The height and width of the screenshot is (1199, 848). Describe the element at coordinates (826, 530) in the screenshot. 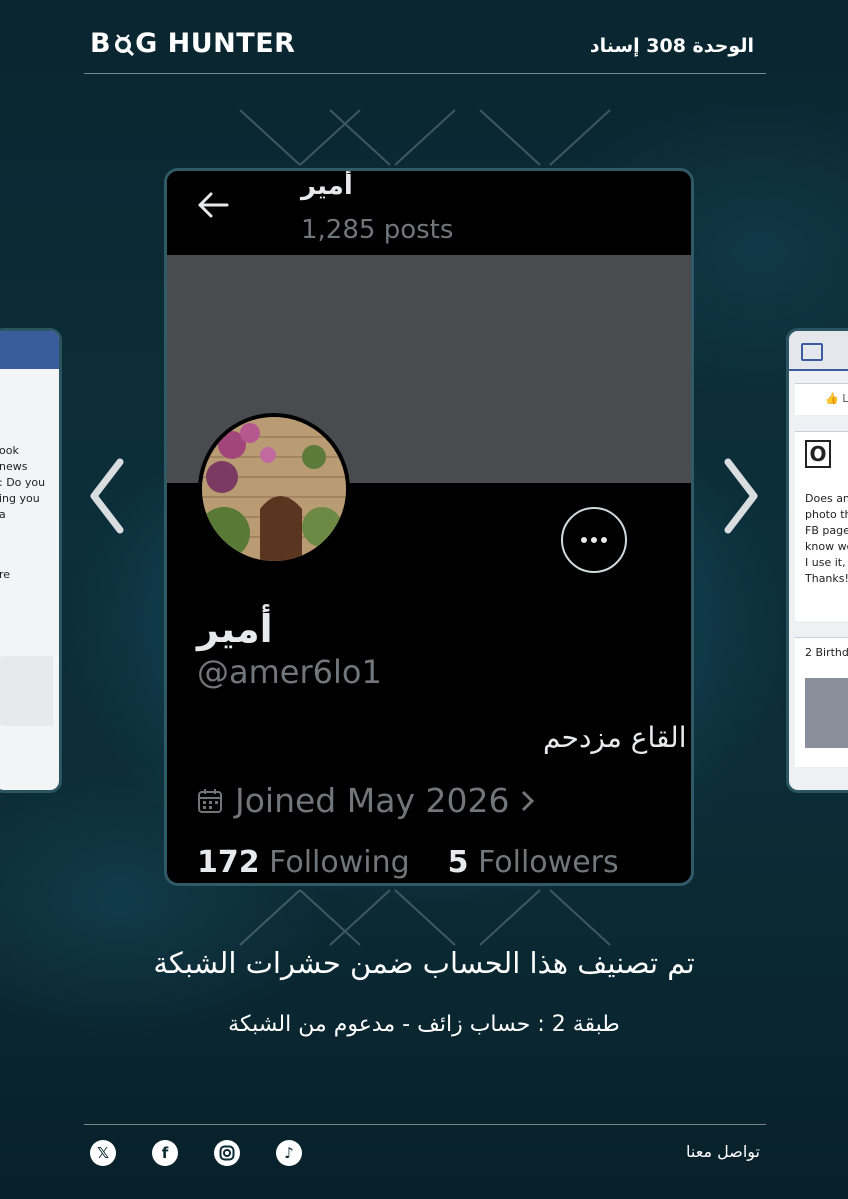

I see `preview-line: FB page` at that location.